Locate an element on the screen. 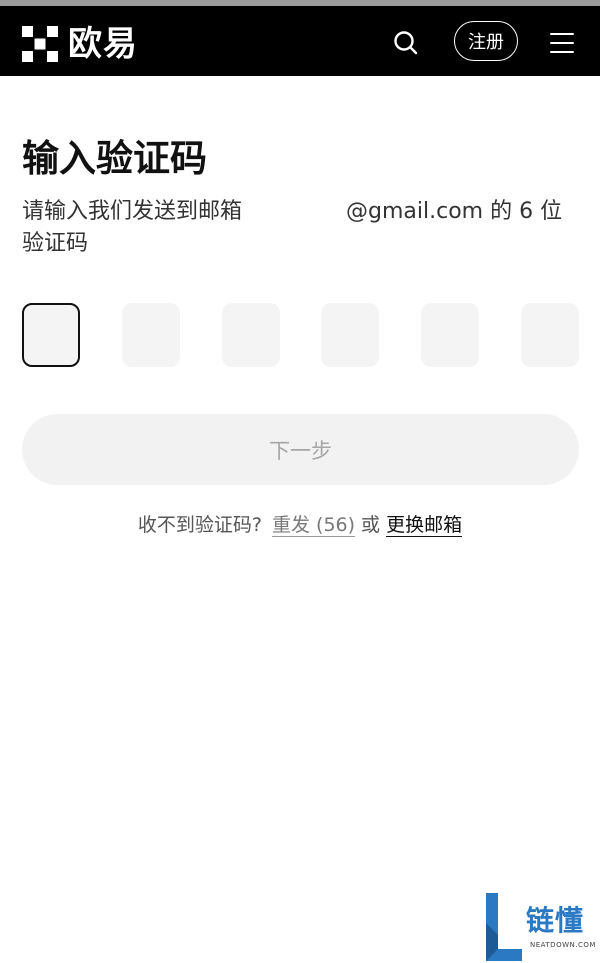  brand-logo: 欧易 is located at coordinates (80, 44).